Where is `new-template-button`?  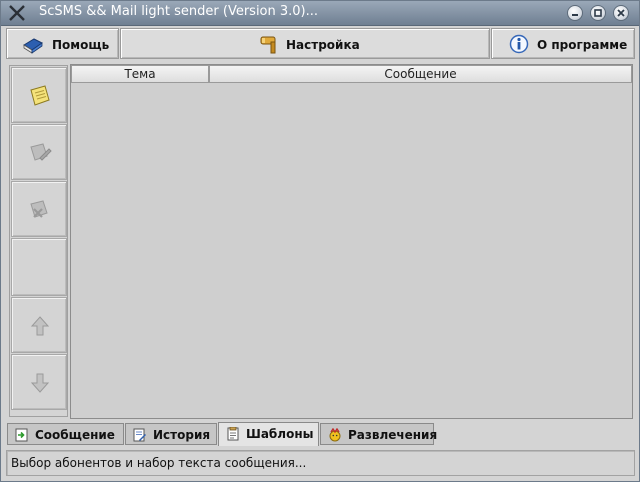 new-template-button is located at coordinates (39, 95).